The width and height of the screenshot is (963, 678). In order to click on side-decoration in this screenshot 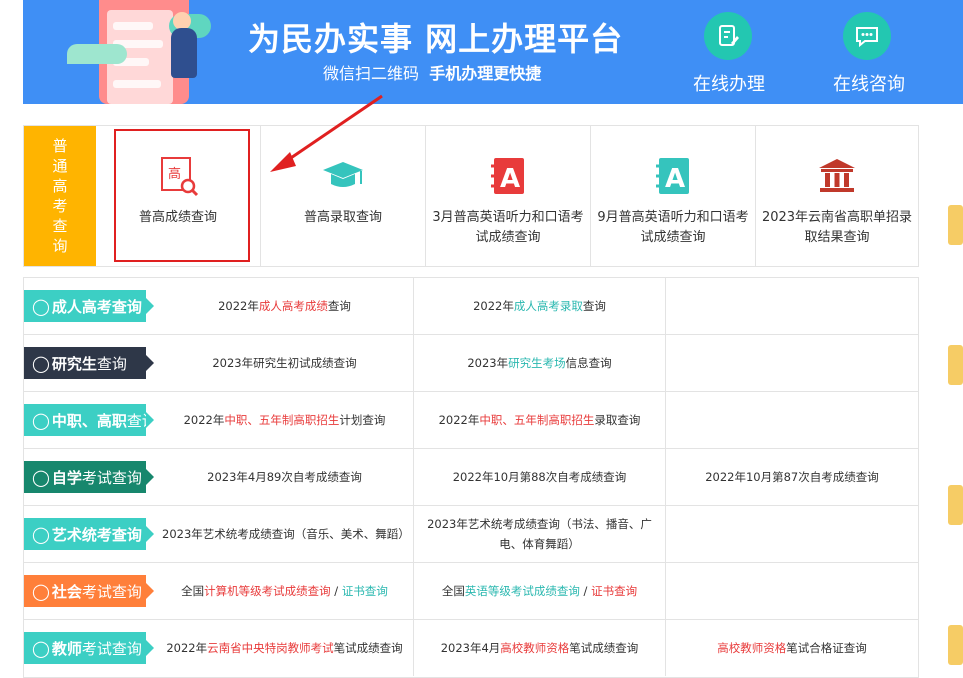, I will do `click(951, 397)`.